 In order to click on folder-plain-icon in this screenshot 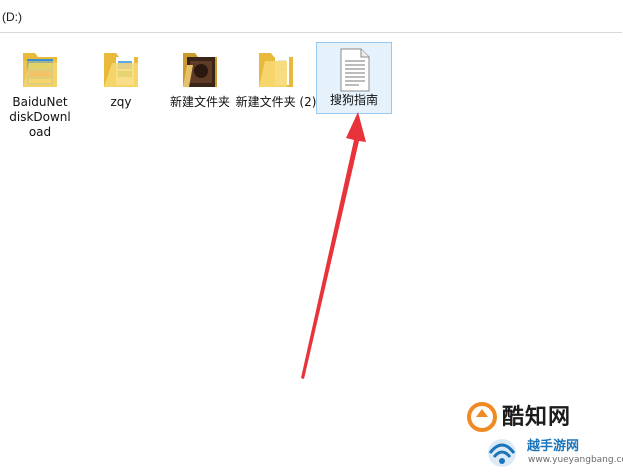, I will do `click(276, 68)`.